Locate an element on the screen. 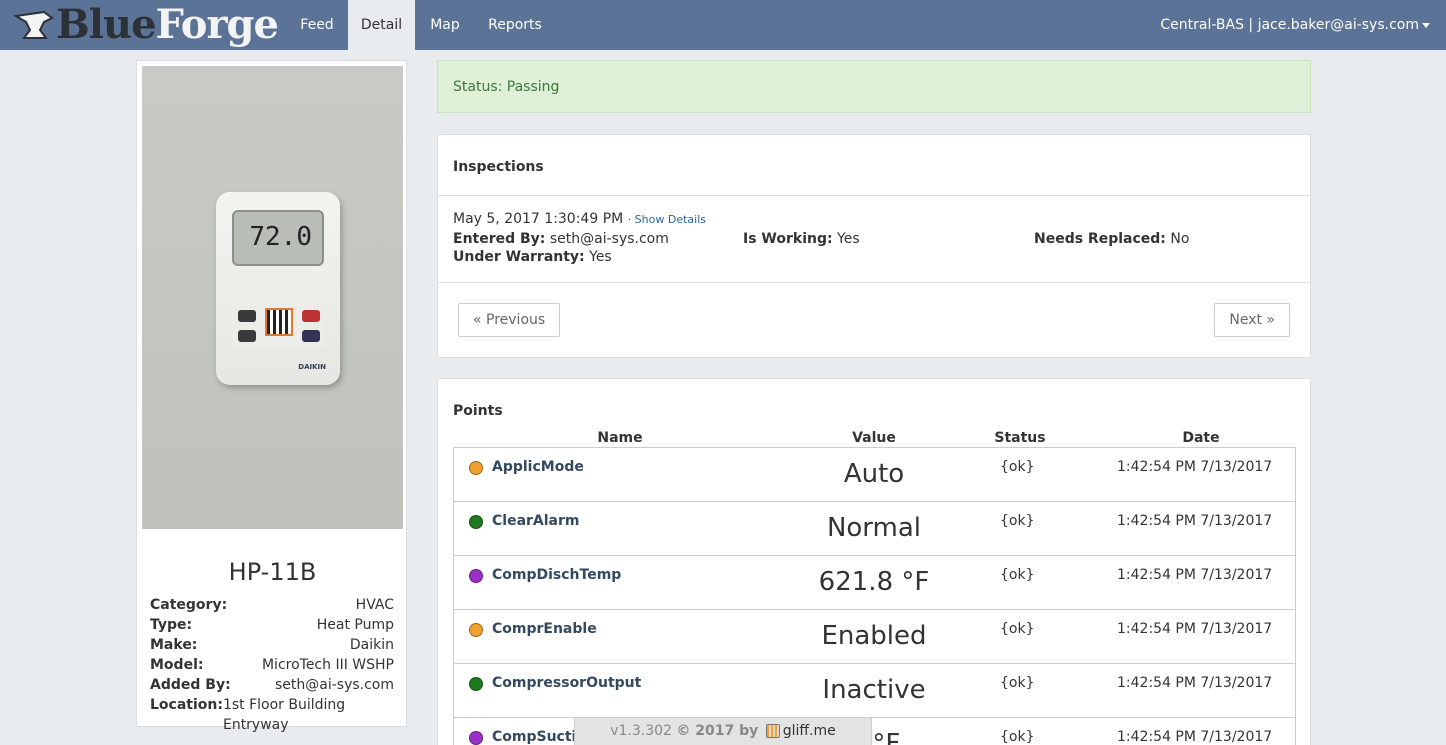 The width and height of the screenshot is (1446, 745). previous-button: « Previous is located at coordinates (509, 320).